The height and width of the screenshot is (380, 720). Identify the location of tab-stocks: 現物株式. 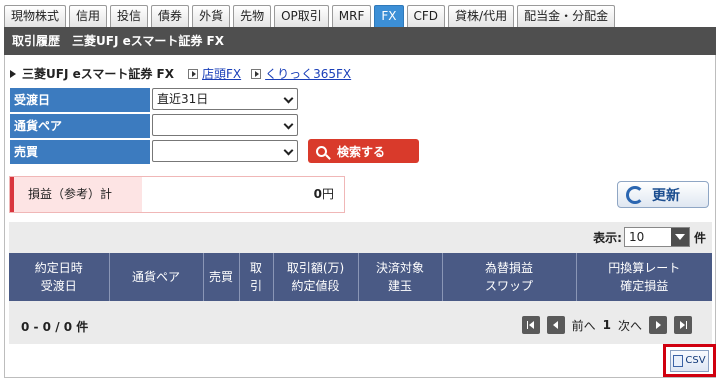
(35, 16).